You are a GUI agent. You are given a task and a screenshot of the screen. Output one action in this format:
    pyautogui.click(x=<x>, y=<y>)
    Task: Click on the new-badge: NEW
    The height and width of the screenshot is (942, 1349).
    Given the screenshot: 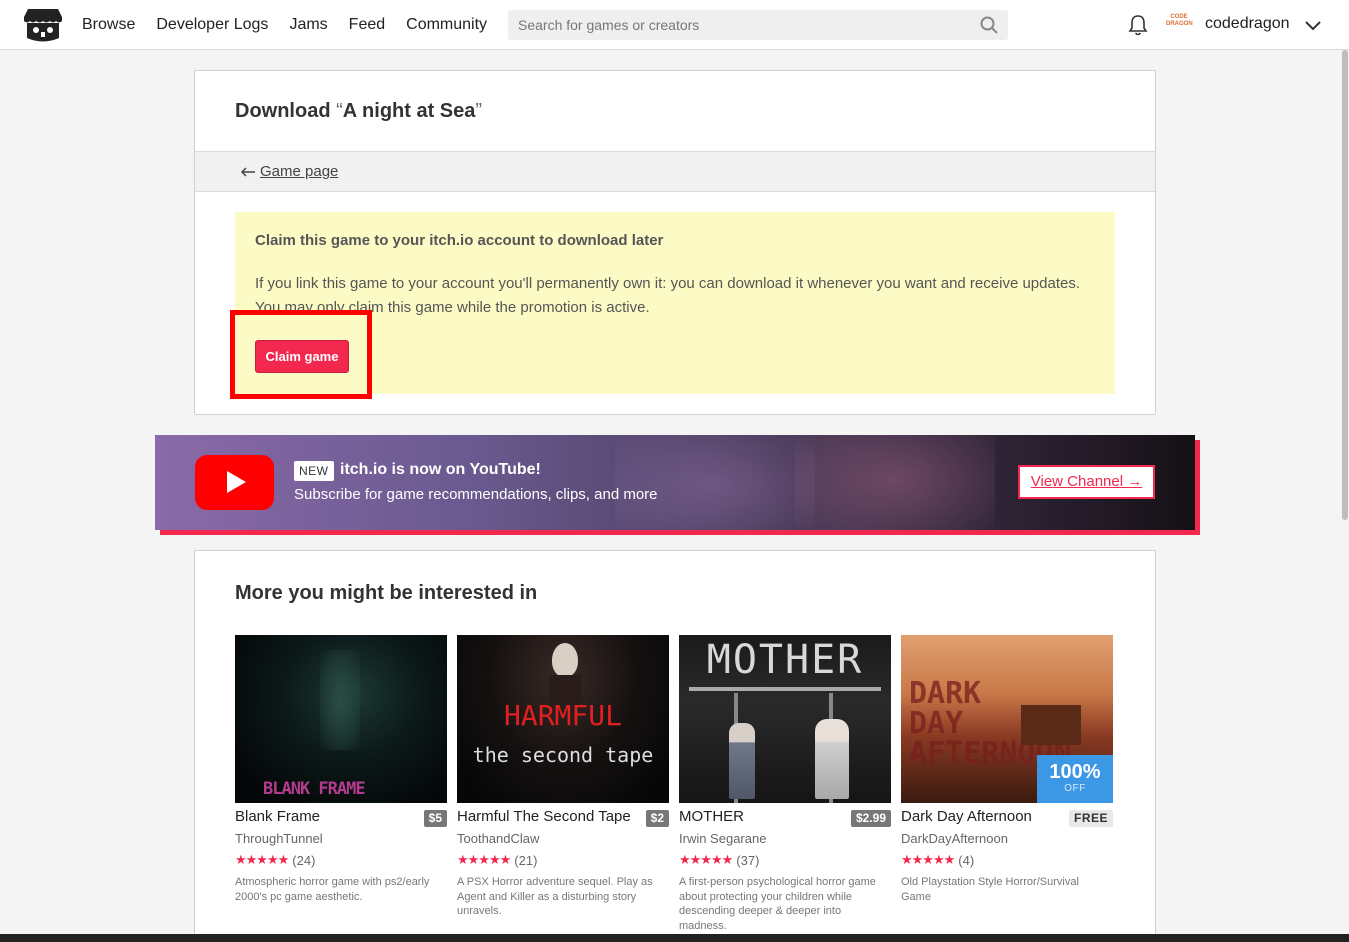 What is the action you would take?
    pyautogui.click(x=314, y=471)
    